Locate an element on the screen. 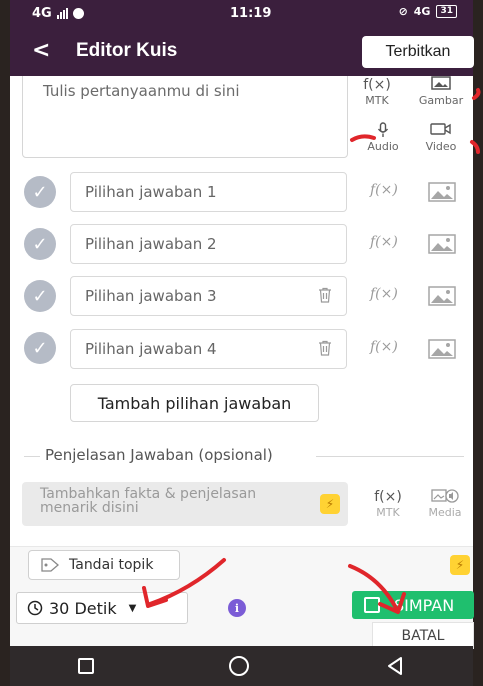 This screenshot has width=483, height=686. answer-input-4: Pilihan jawaban 4 is located at coordinates (208, 349).